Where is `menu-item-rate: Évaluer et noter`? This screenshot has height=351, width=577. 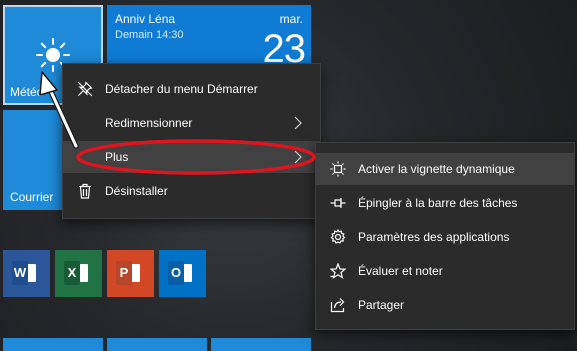 menu-item-rate: Évaluer et noter is located at coordinates (445, 271).